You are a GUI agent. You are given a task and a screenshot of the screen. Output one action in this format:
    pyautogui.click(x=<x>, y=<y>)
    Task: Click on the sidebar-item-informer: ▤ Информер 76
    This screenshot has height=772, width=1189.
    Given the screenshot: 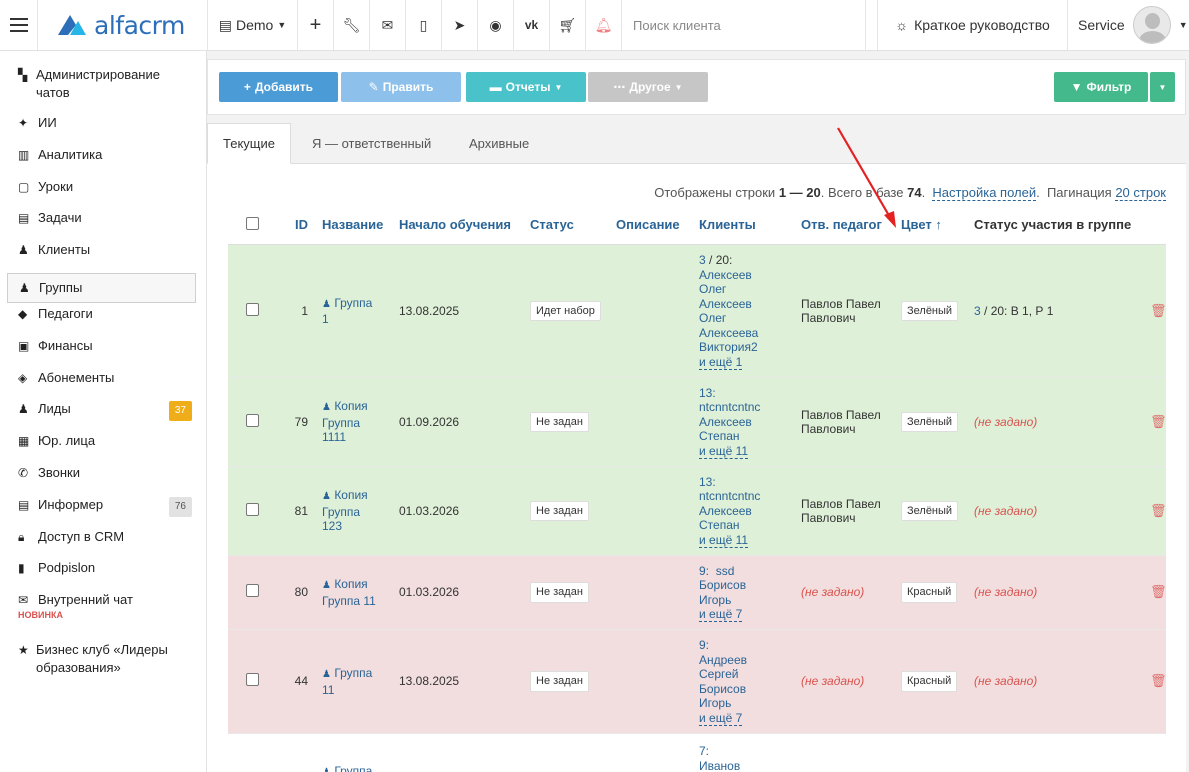 What is the action you would take?
    pyautogui.click(x=103, y=512)
    